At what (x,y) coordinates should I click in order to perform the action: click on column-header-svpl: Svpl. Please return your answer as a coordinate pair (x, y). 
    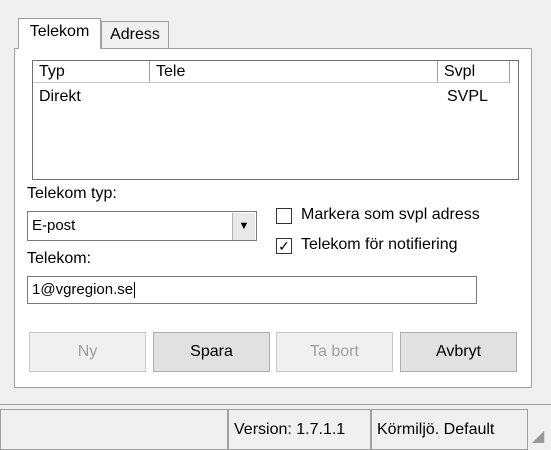
    Looking at the image, I should click on (474, 72).